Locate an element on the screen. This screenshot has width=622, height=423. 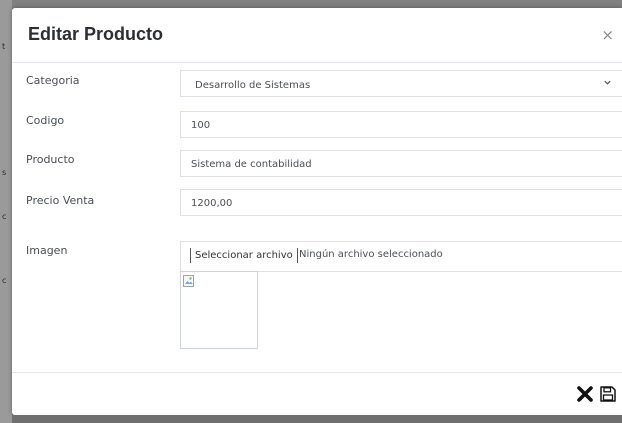
code-label: Codigo is located at coordinates (45, 120).